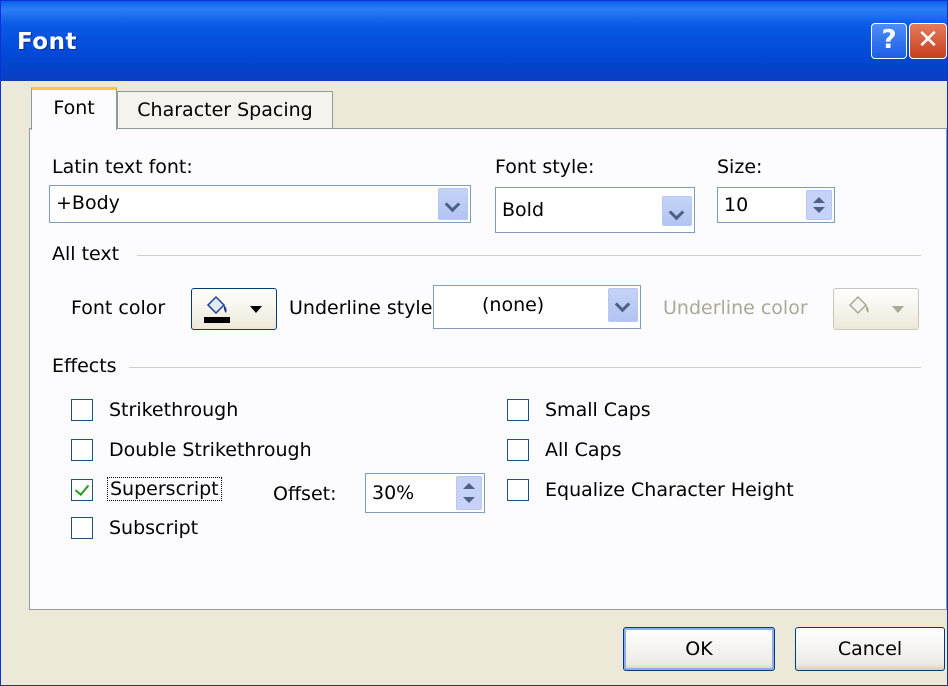  Describe the element at coordinates (523, 210) in the screenshot. I see `font-style-value: Bold` at that location.